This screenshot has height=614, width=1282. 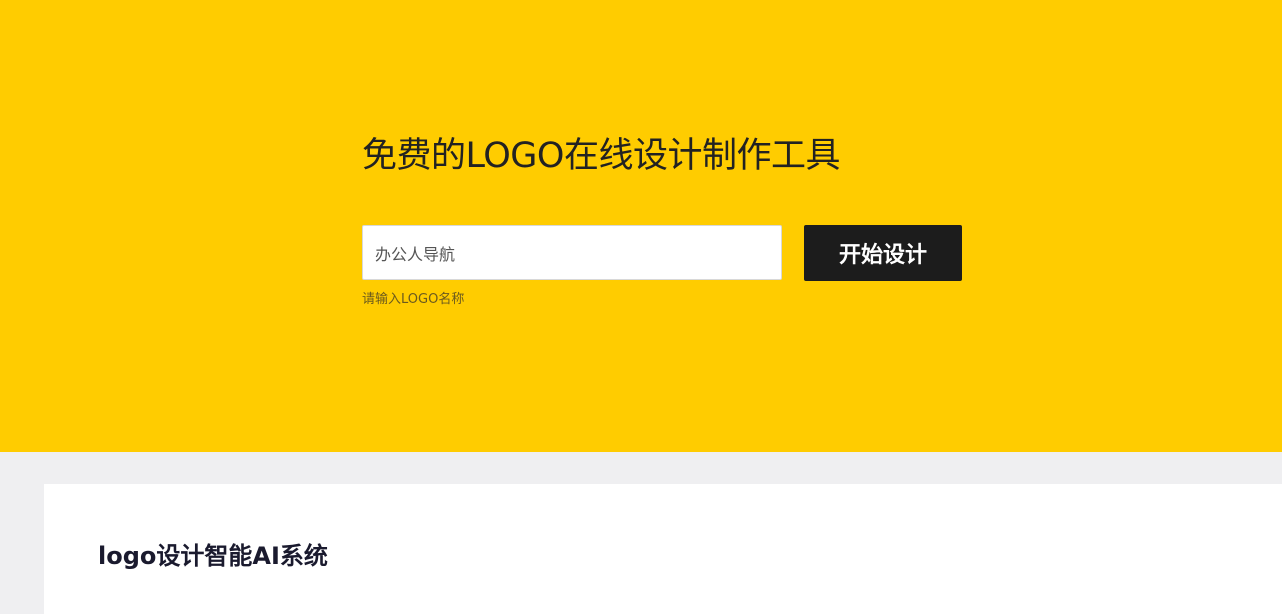 I want to click on start-design-button: 开始设计, so click(x=883, y=253).